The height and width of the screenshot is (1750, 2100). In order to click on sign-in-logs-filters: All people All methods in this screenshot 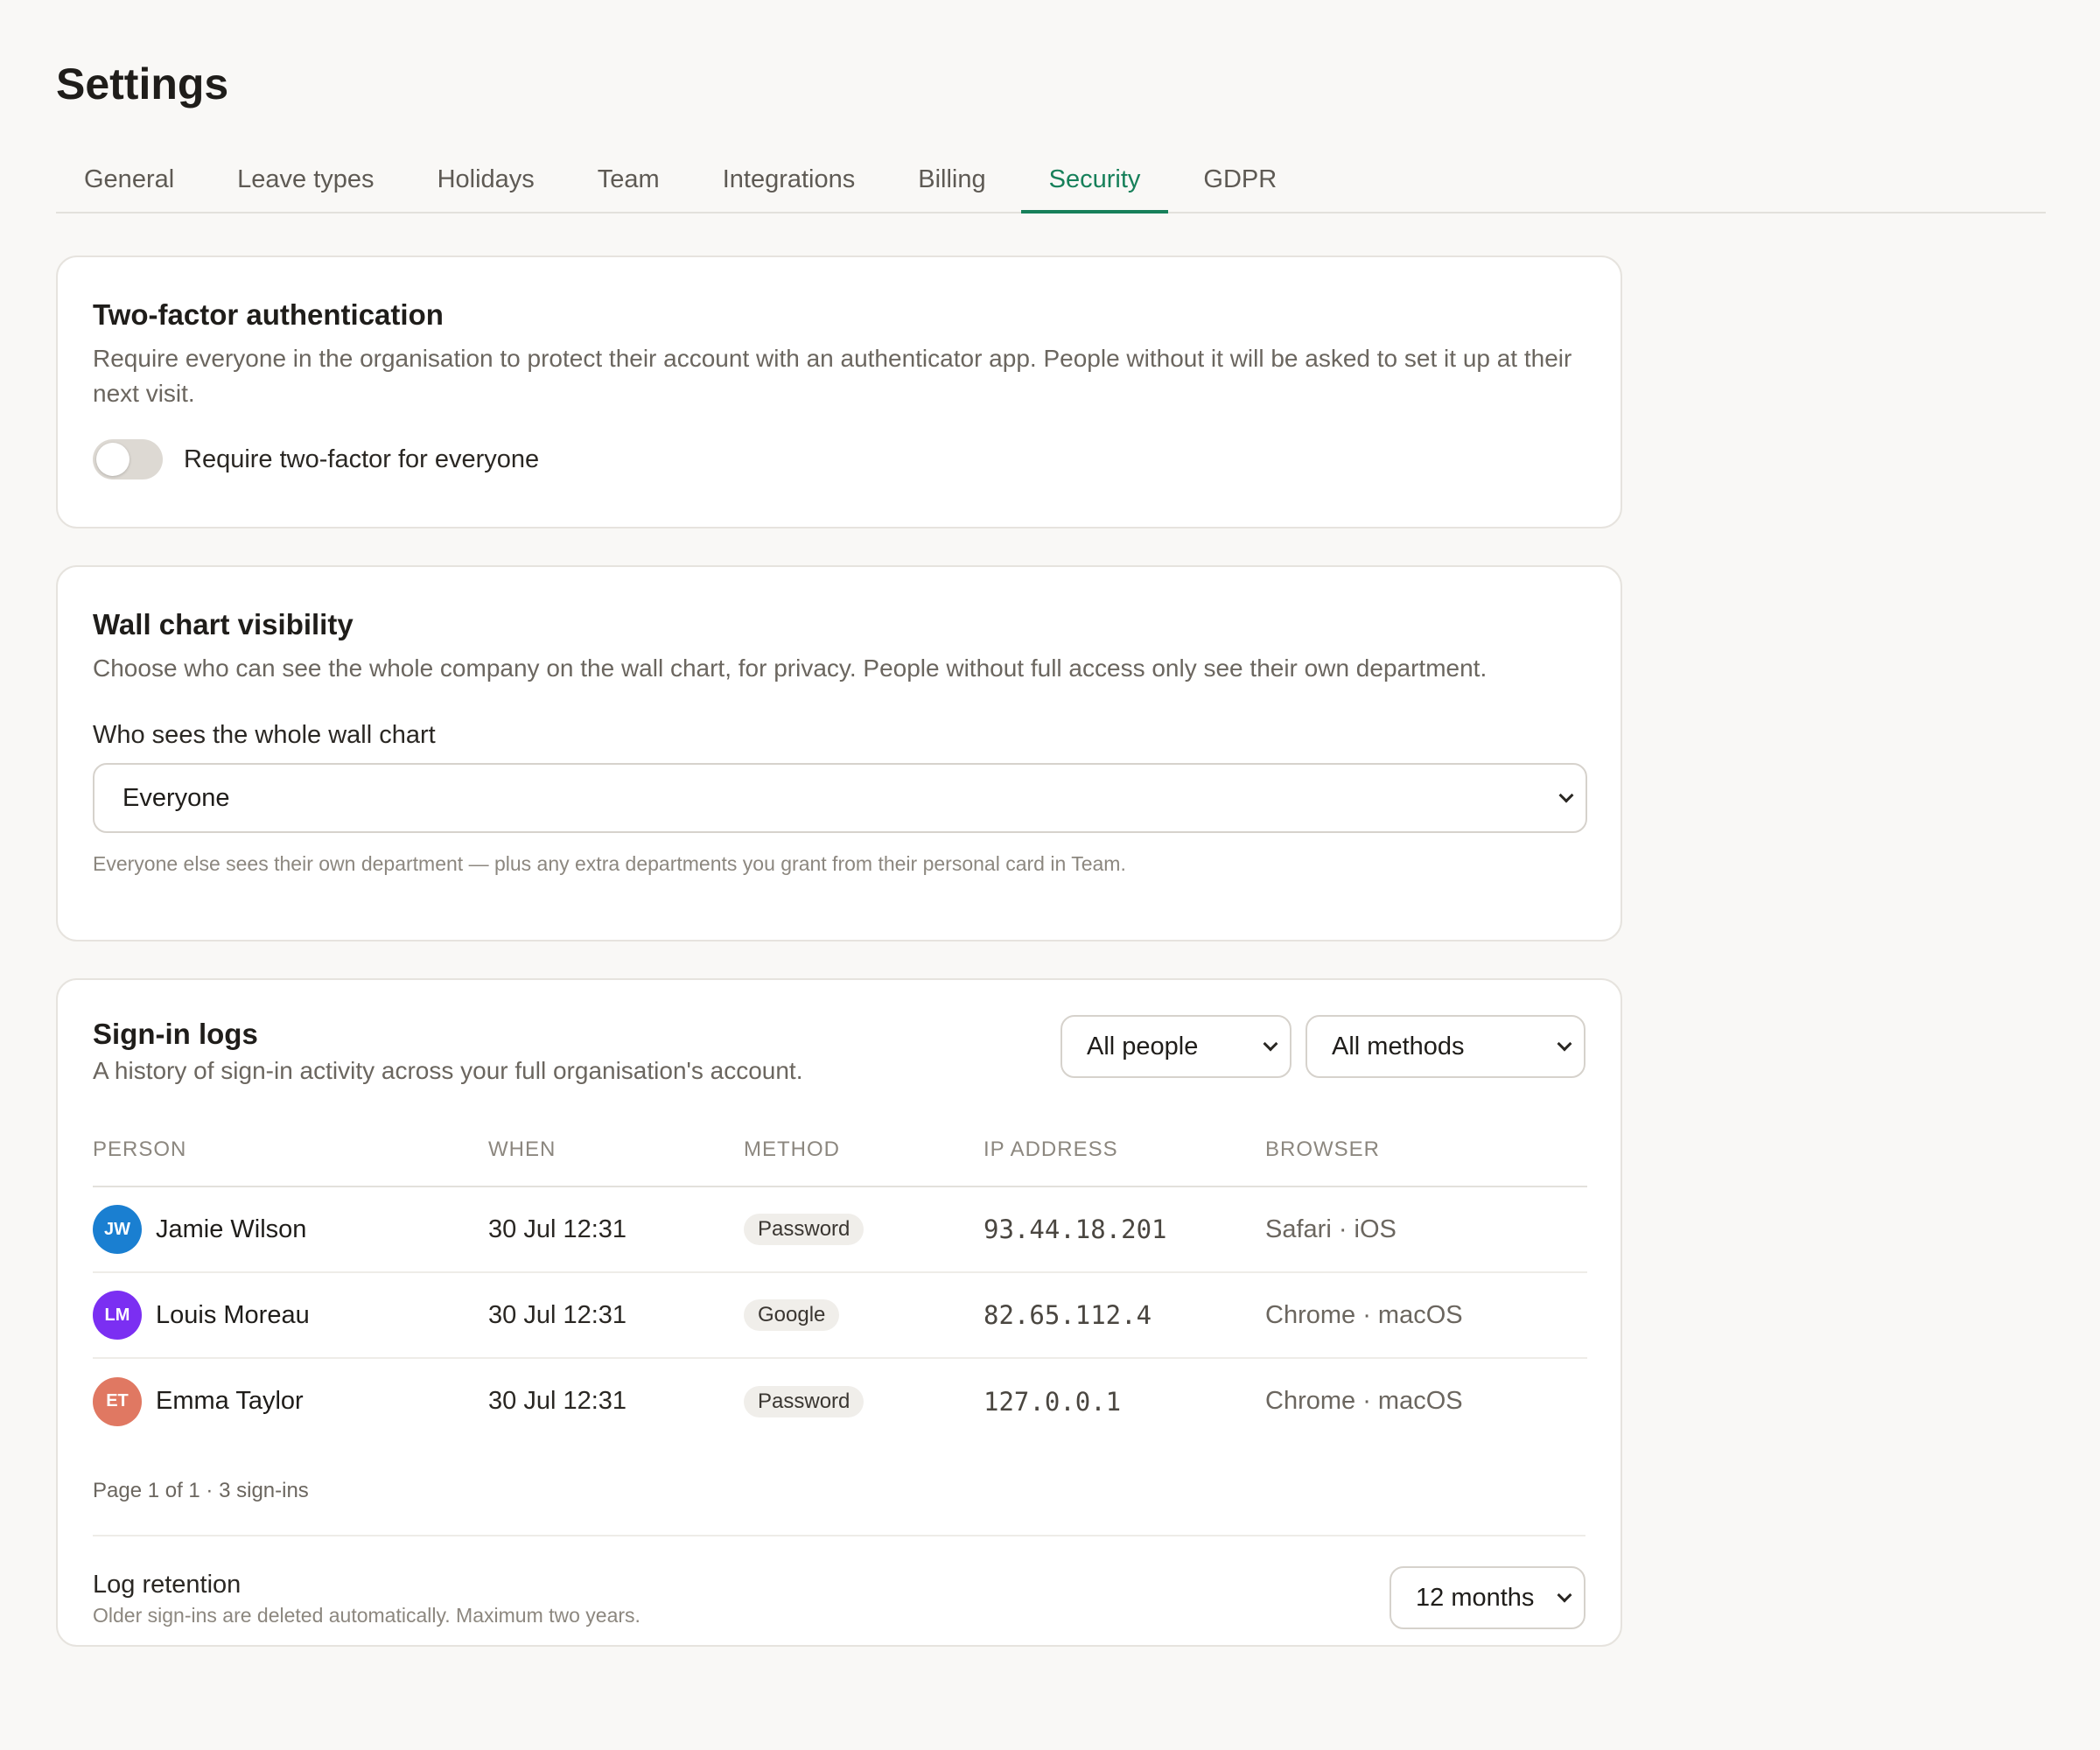, I will do `click(1323, 1051)`.